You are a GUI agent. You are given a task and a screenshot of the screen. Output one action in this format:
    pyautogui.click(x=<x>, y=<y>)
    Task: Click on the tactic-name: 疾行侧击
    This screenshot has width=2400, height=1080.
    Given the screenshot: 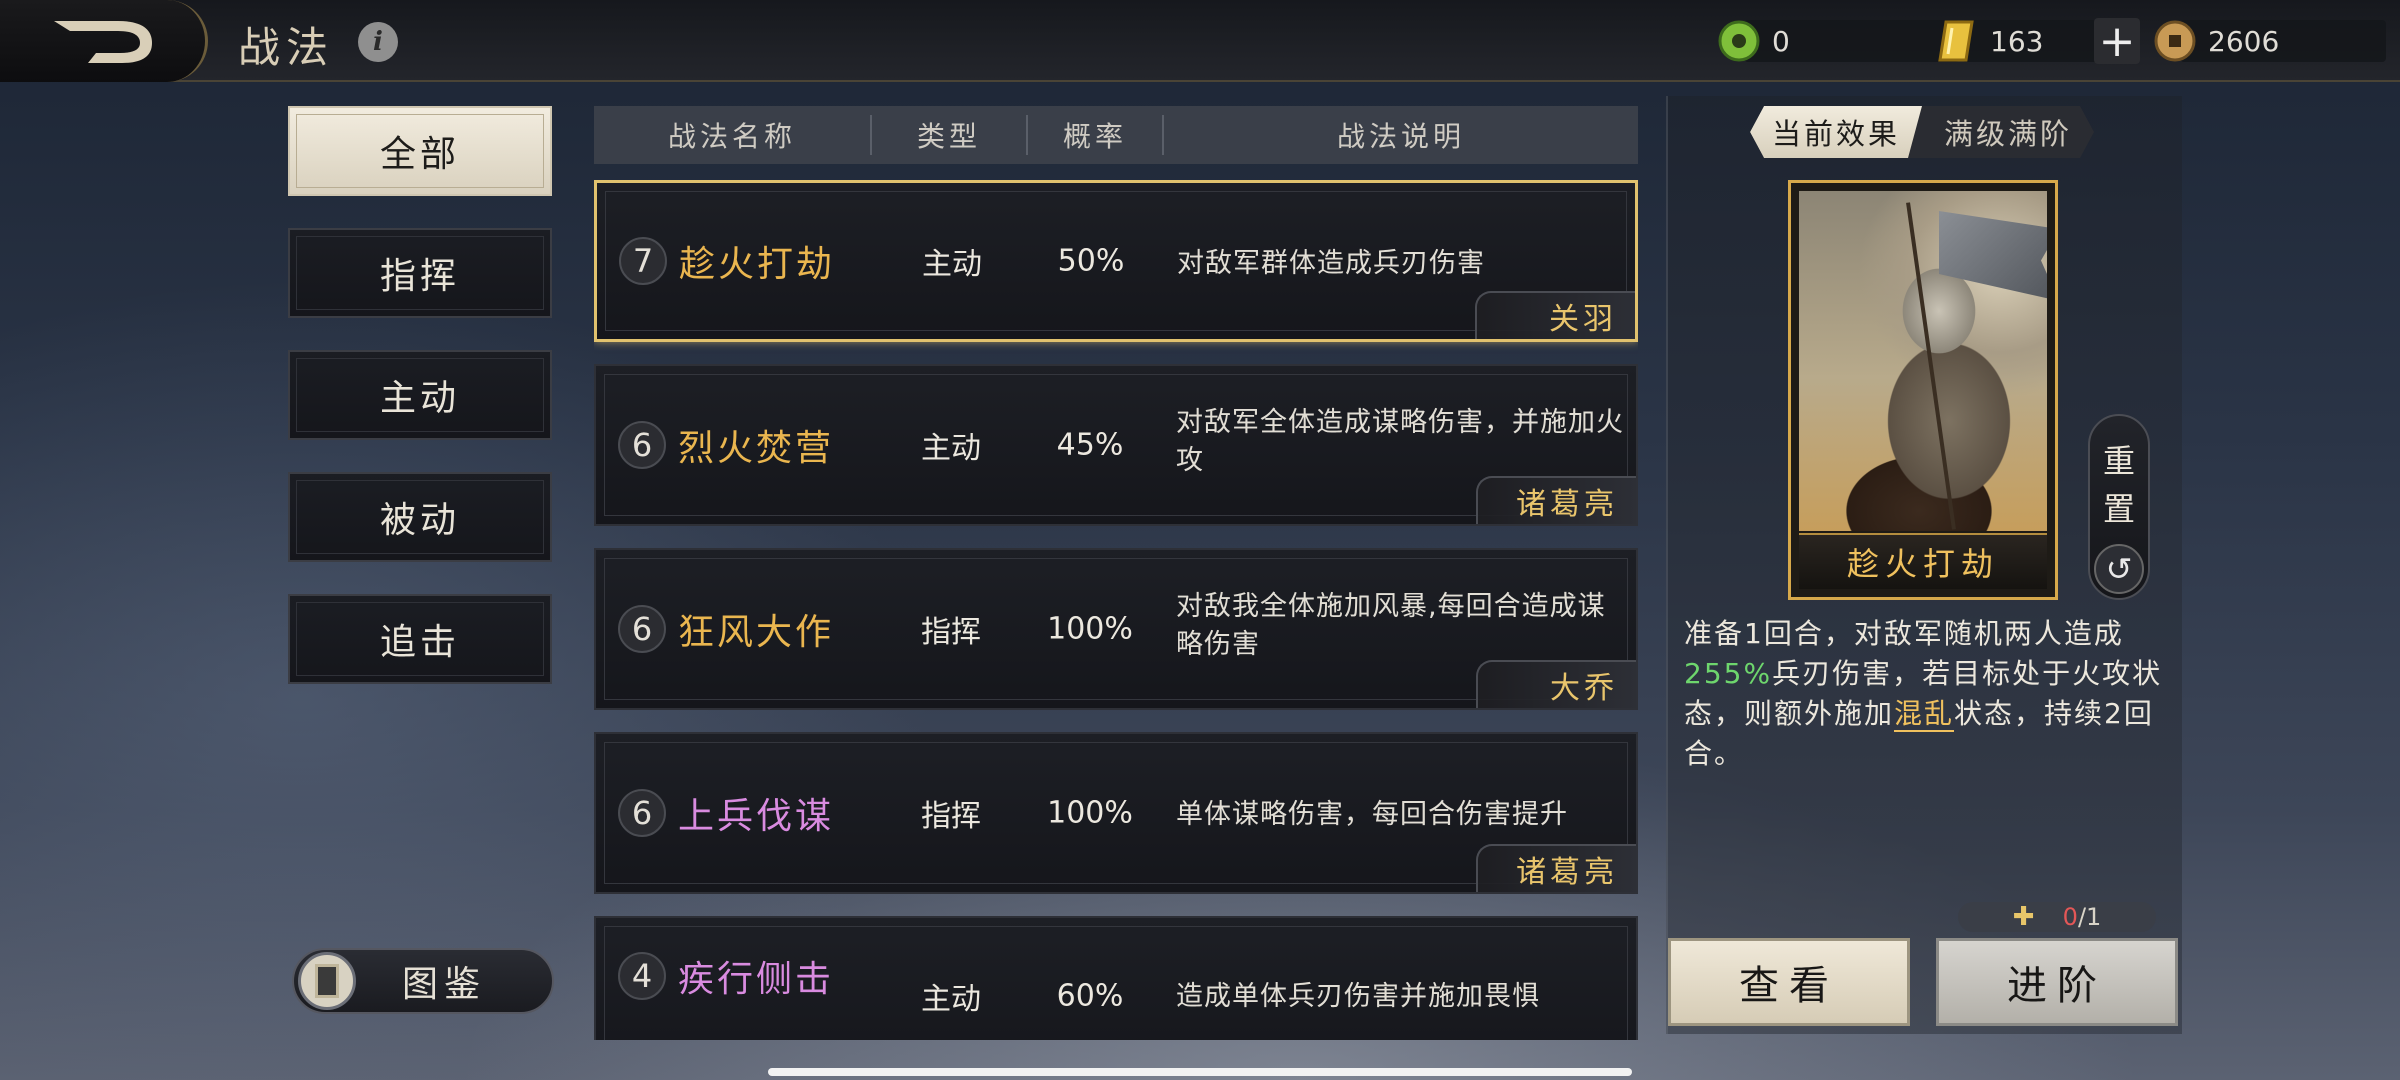 What is the action you would take?
    pyautogui.click(x=756, y=979)
    